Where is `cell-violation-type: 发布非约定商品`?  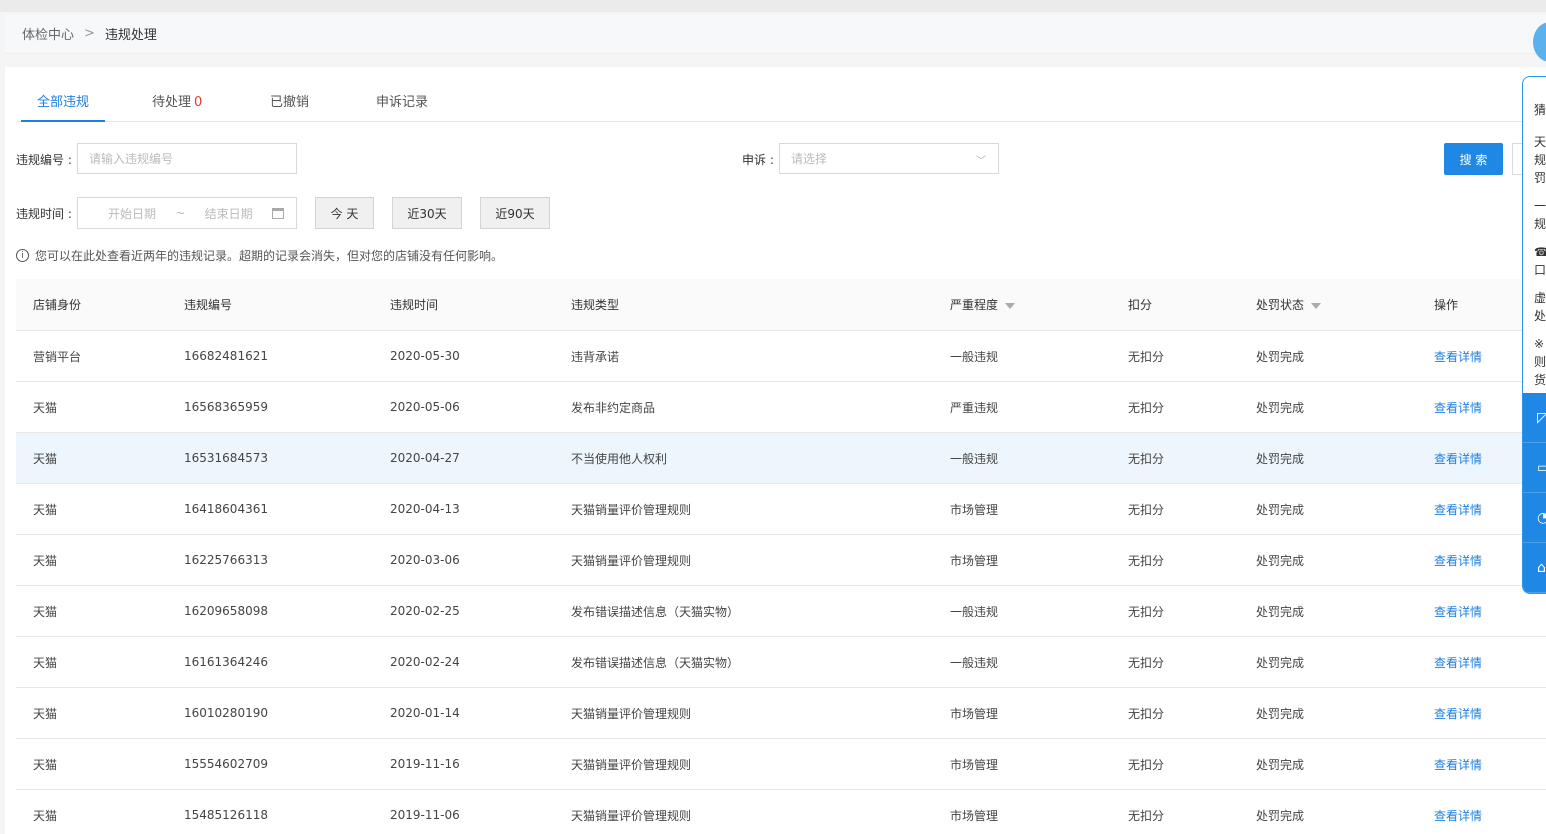 cell-violation-type: 发布非约定商品 is located at coordinates (613, 407).